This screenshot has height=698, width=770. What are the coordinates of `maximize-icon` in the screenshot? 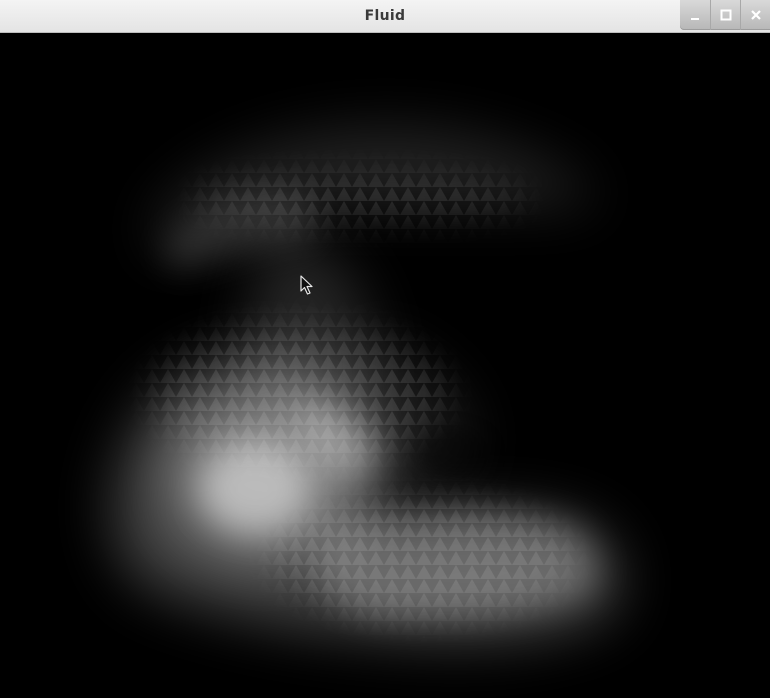 It's located at (726, 15).